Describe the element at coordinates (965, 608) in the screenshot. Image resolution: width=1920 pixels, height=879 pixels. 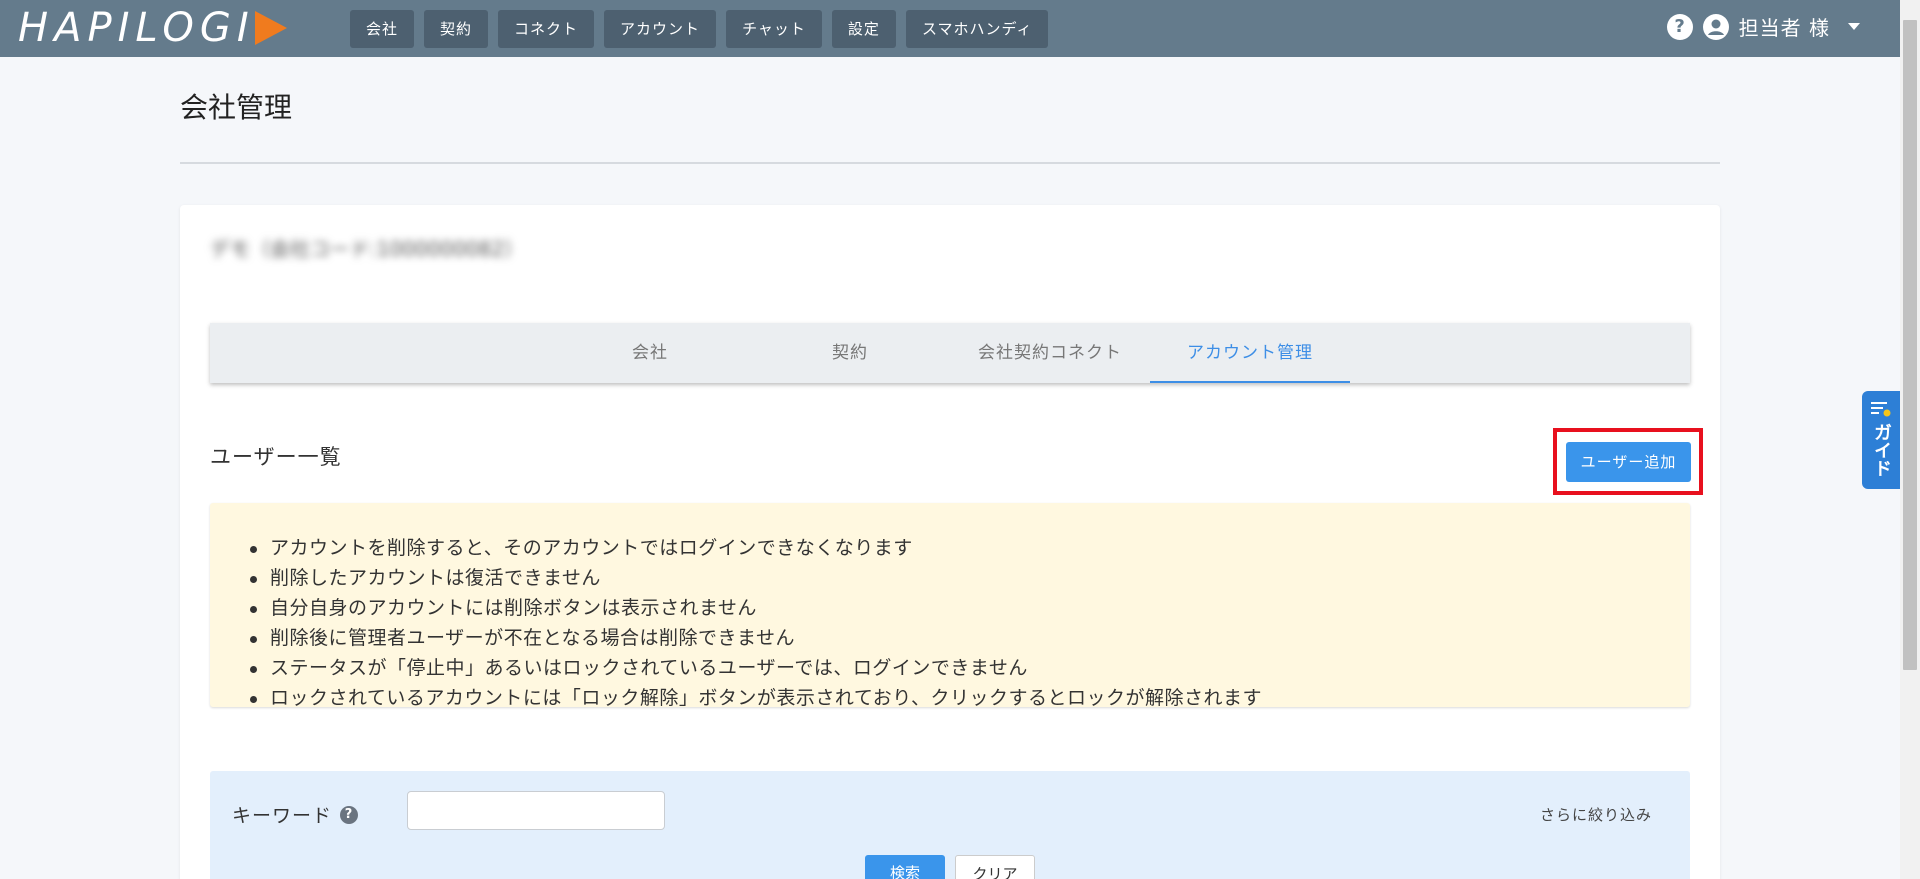
I see `notice-item: 自分自身のアカウントには削除ボタンは表示されません` at that location.